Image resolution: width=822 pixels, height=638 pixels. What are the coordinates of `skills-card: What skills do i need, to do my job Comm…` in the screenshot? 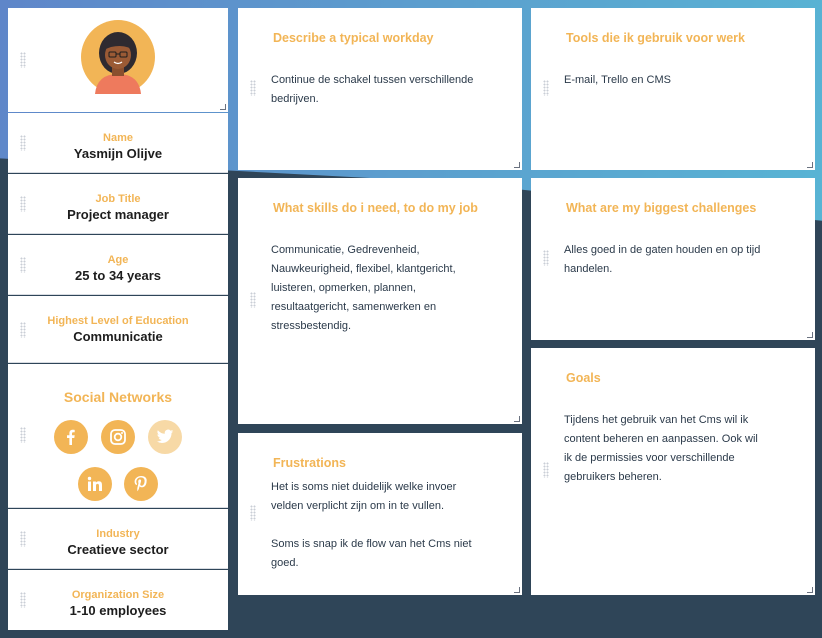 It's located at (380, 301).